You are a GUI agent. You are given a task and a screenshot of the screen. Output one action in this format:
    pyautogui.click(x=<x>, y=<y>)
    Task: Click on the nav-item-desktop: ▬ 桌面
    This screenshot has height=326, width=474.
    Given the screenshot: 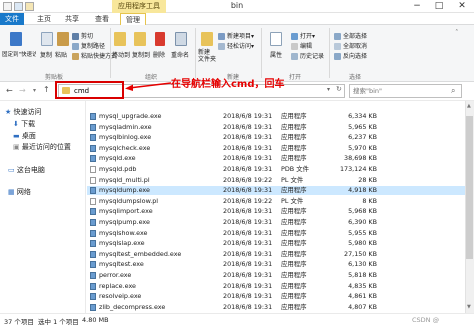 What is the action you would take?
    pyautogui.click(x=24, y=136)
    